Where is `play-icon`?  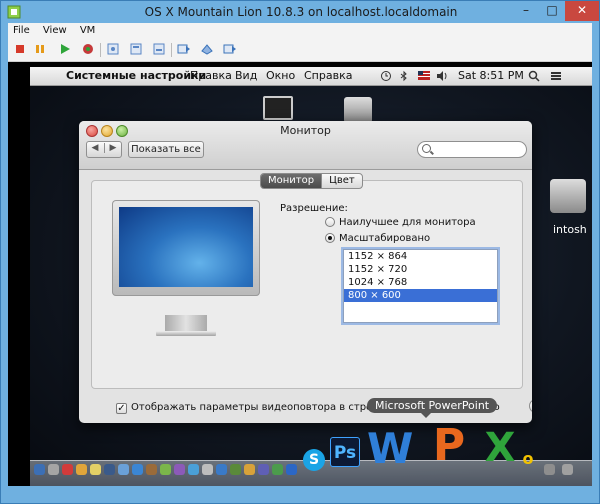 play-icon is located at coordinates (65, 49).